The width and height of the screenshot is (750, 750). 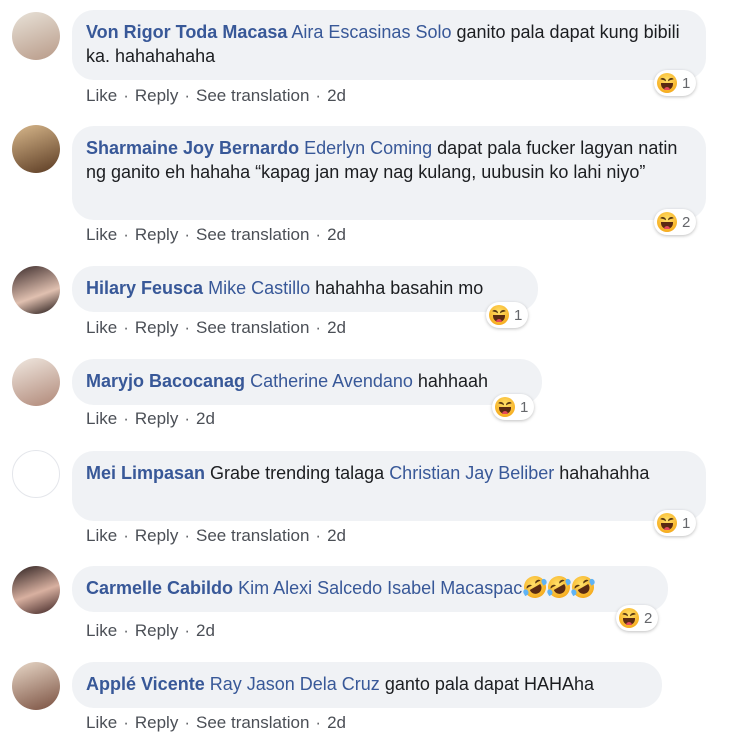 I want to click on mention-link: Mike Castillo, so click(x=259, y=288).